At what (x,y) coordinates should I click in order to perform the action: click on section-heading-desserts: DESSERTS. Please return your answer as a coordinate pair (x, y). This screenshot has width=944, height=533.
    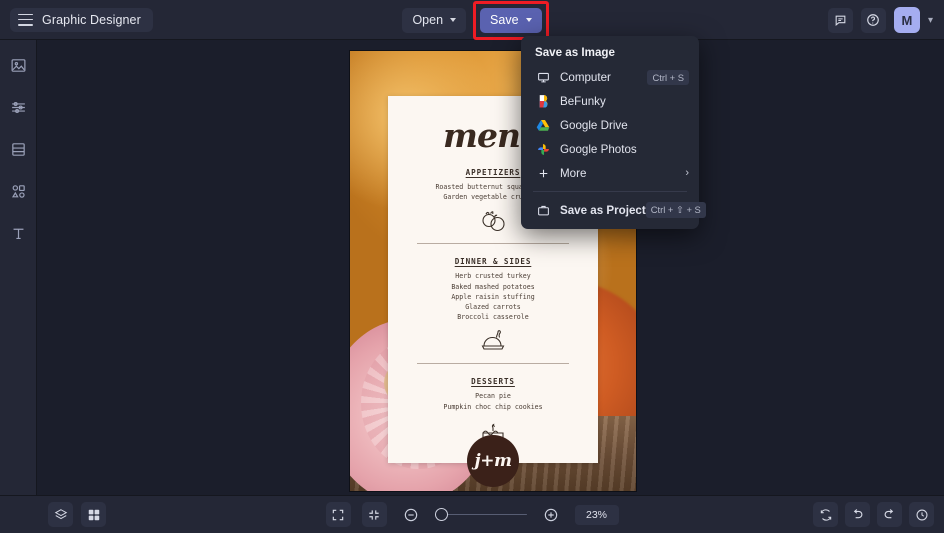
    Looking at the image, I should click on (493, 382).